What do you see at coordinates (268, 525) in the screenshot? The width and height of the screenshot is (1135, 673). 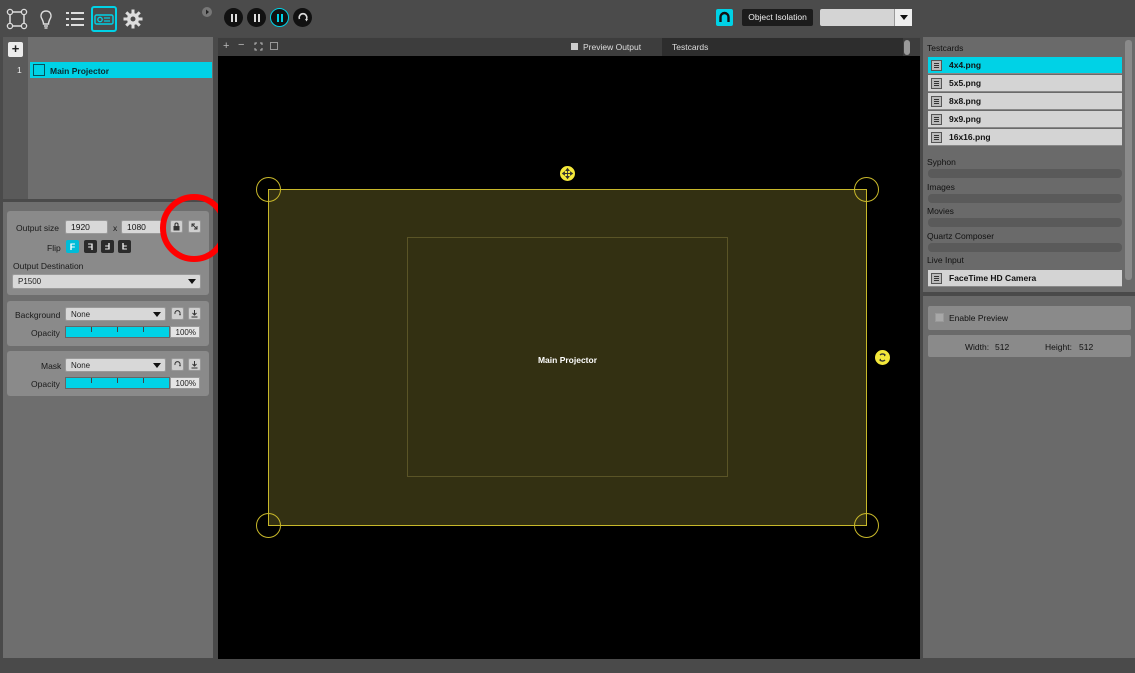 I see `corner-handle-bottom-left` at bounding box center [268, 525].